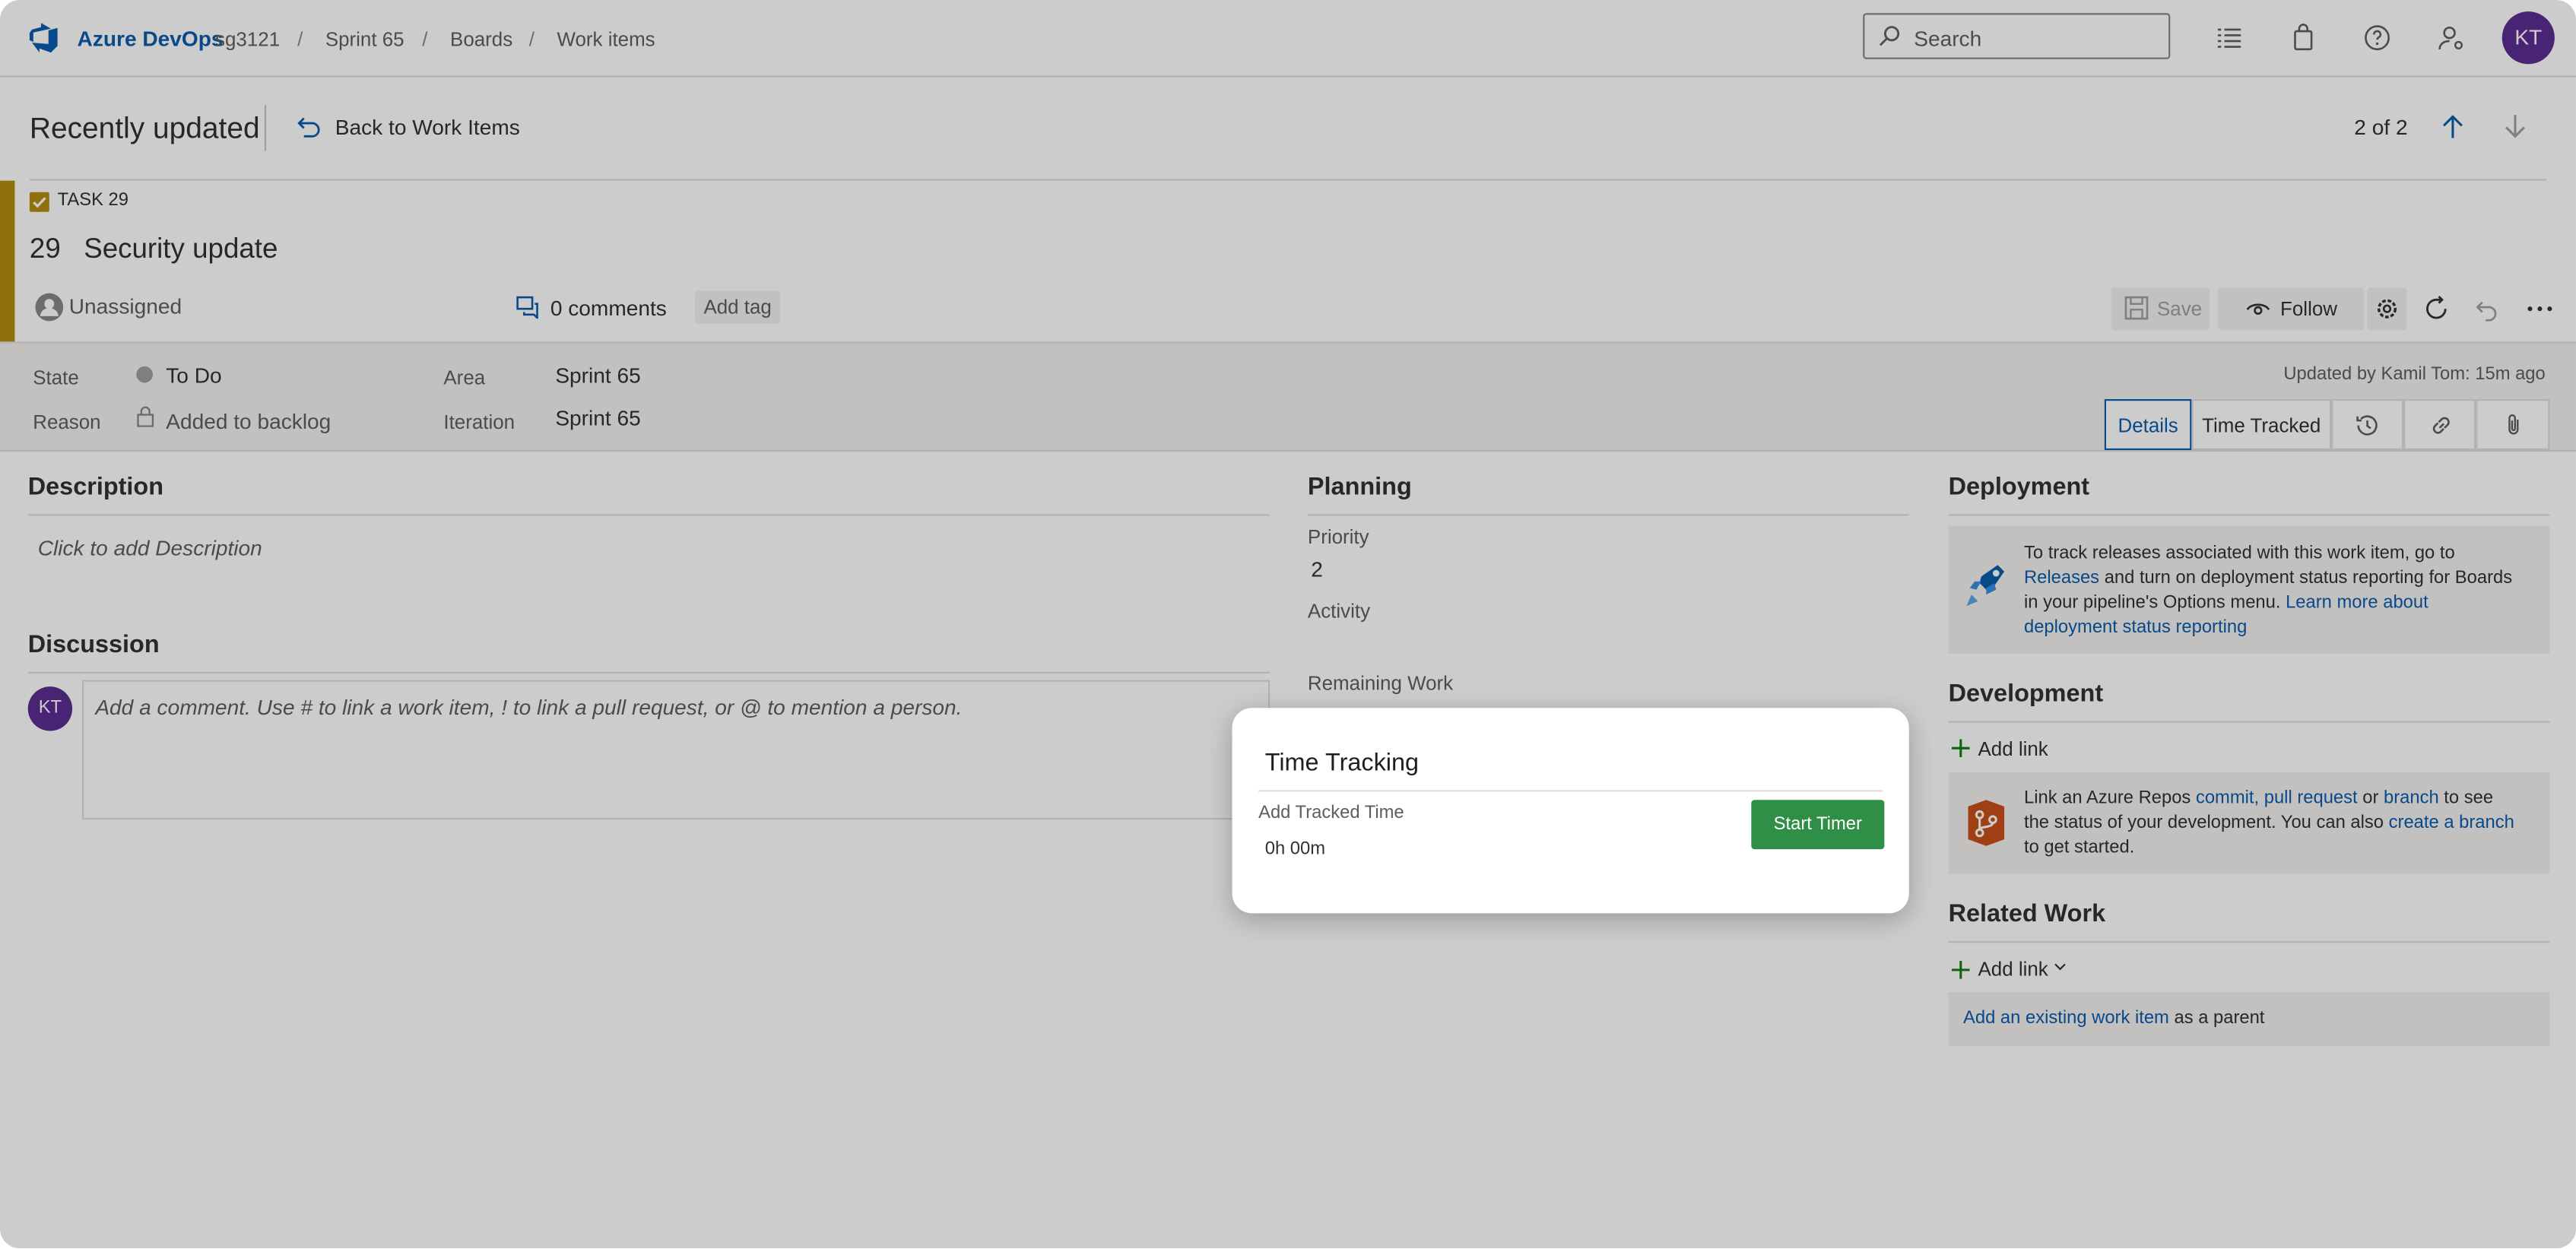 The width and height of the screenshot is (2576, 1249). I want to click on dialog-title: Time Tracking, so click(1342, 763).